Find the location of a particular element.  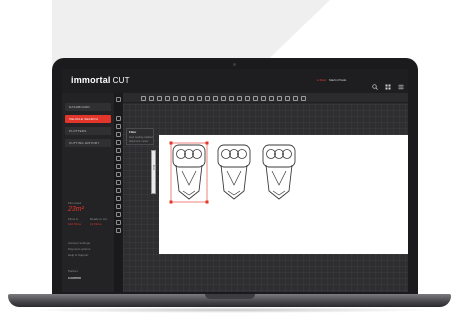

grid-icon is located at coordinates (388, 83).